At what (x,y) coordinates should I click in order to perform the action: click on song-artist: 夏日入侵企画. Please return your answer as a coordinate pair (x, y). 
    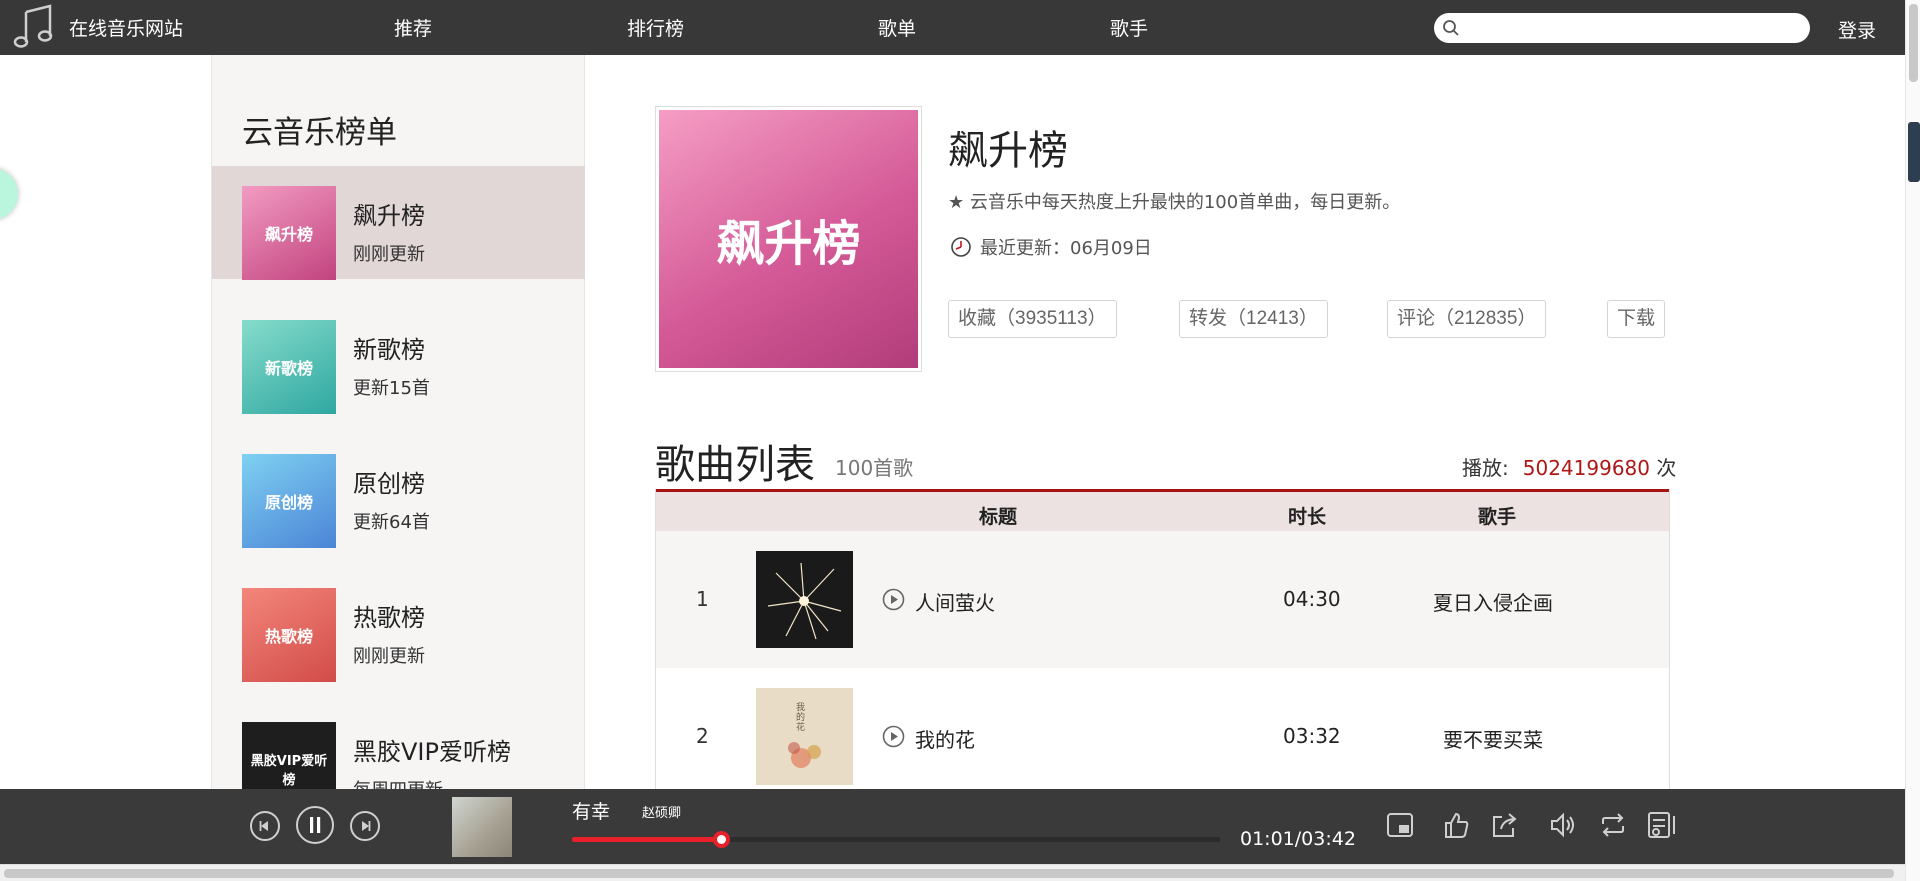
    Looking at the image, I should click on (1493, 601).